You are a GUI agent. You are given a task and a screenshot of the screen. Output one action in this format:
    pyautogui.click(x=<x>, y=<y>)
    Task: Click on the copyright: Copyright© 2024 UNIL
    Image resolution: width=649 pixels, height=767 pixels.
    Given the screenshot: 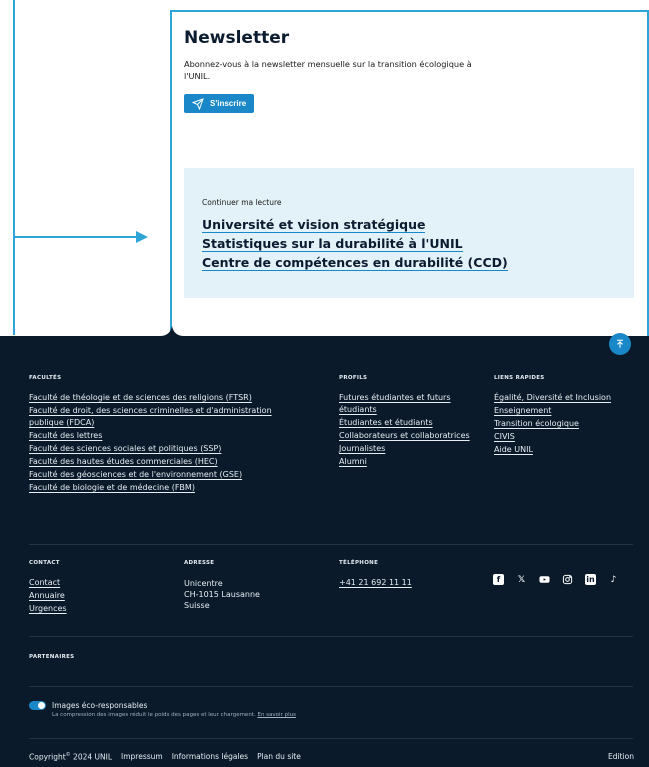 What is the action you would take?
    pyautogui.click(x=70, y=757)
    